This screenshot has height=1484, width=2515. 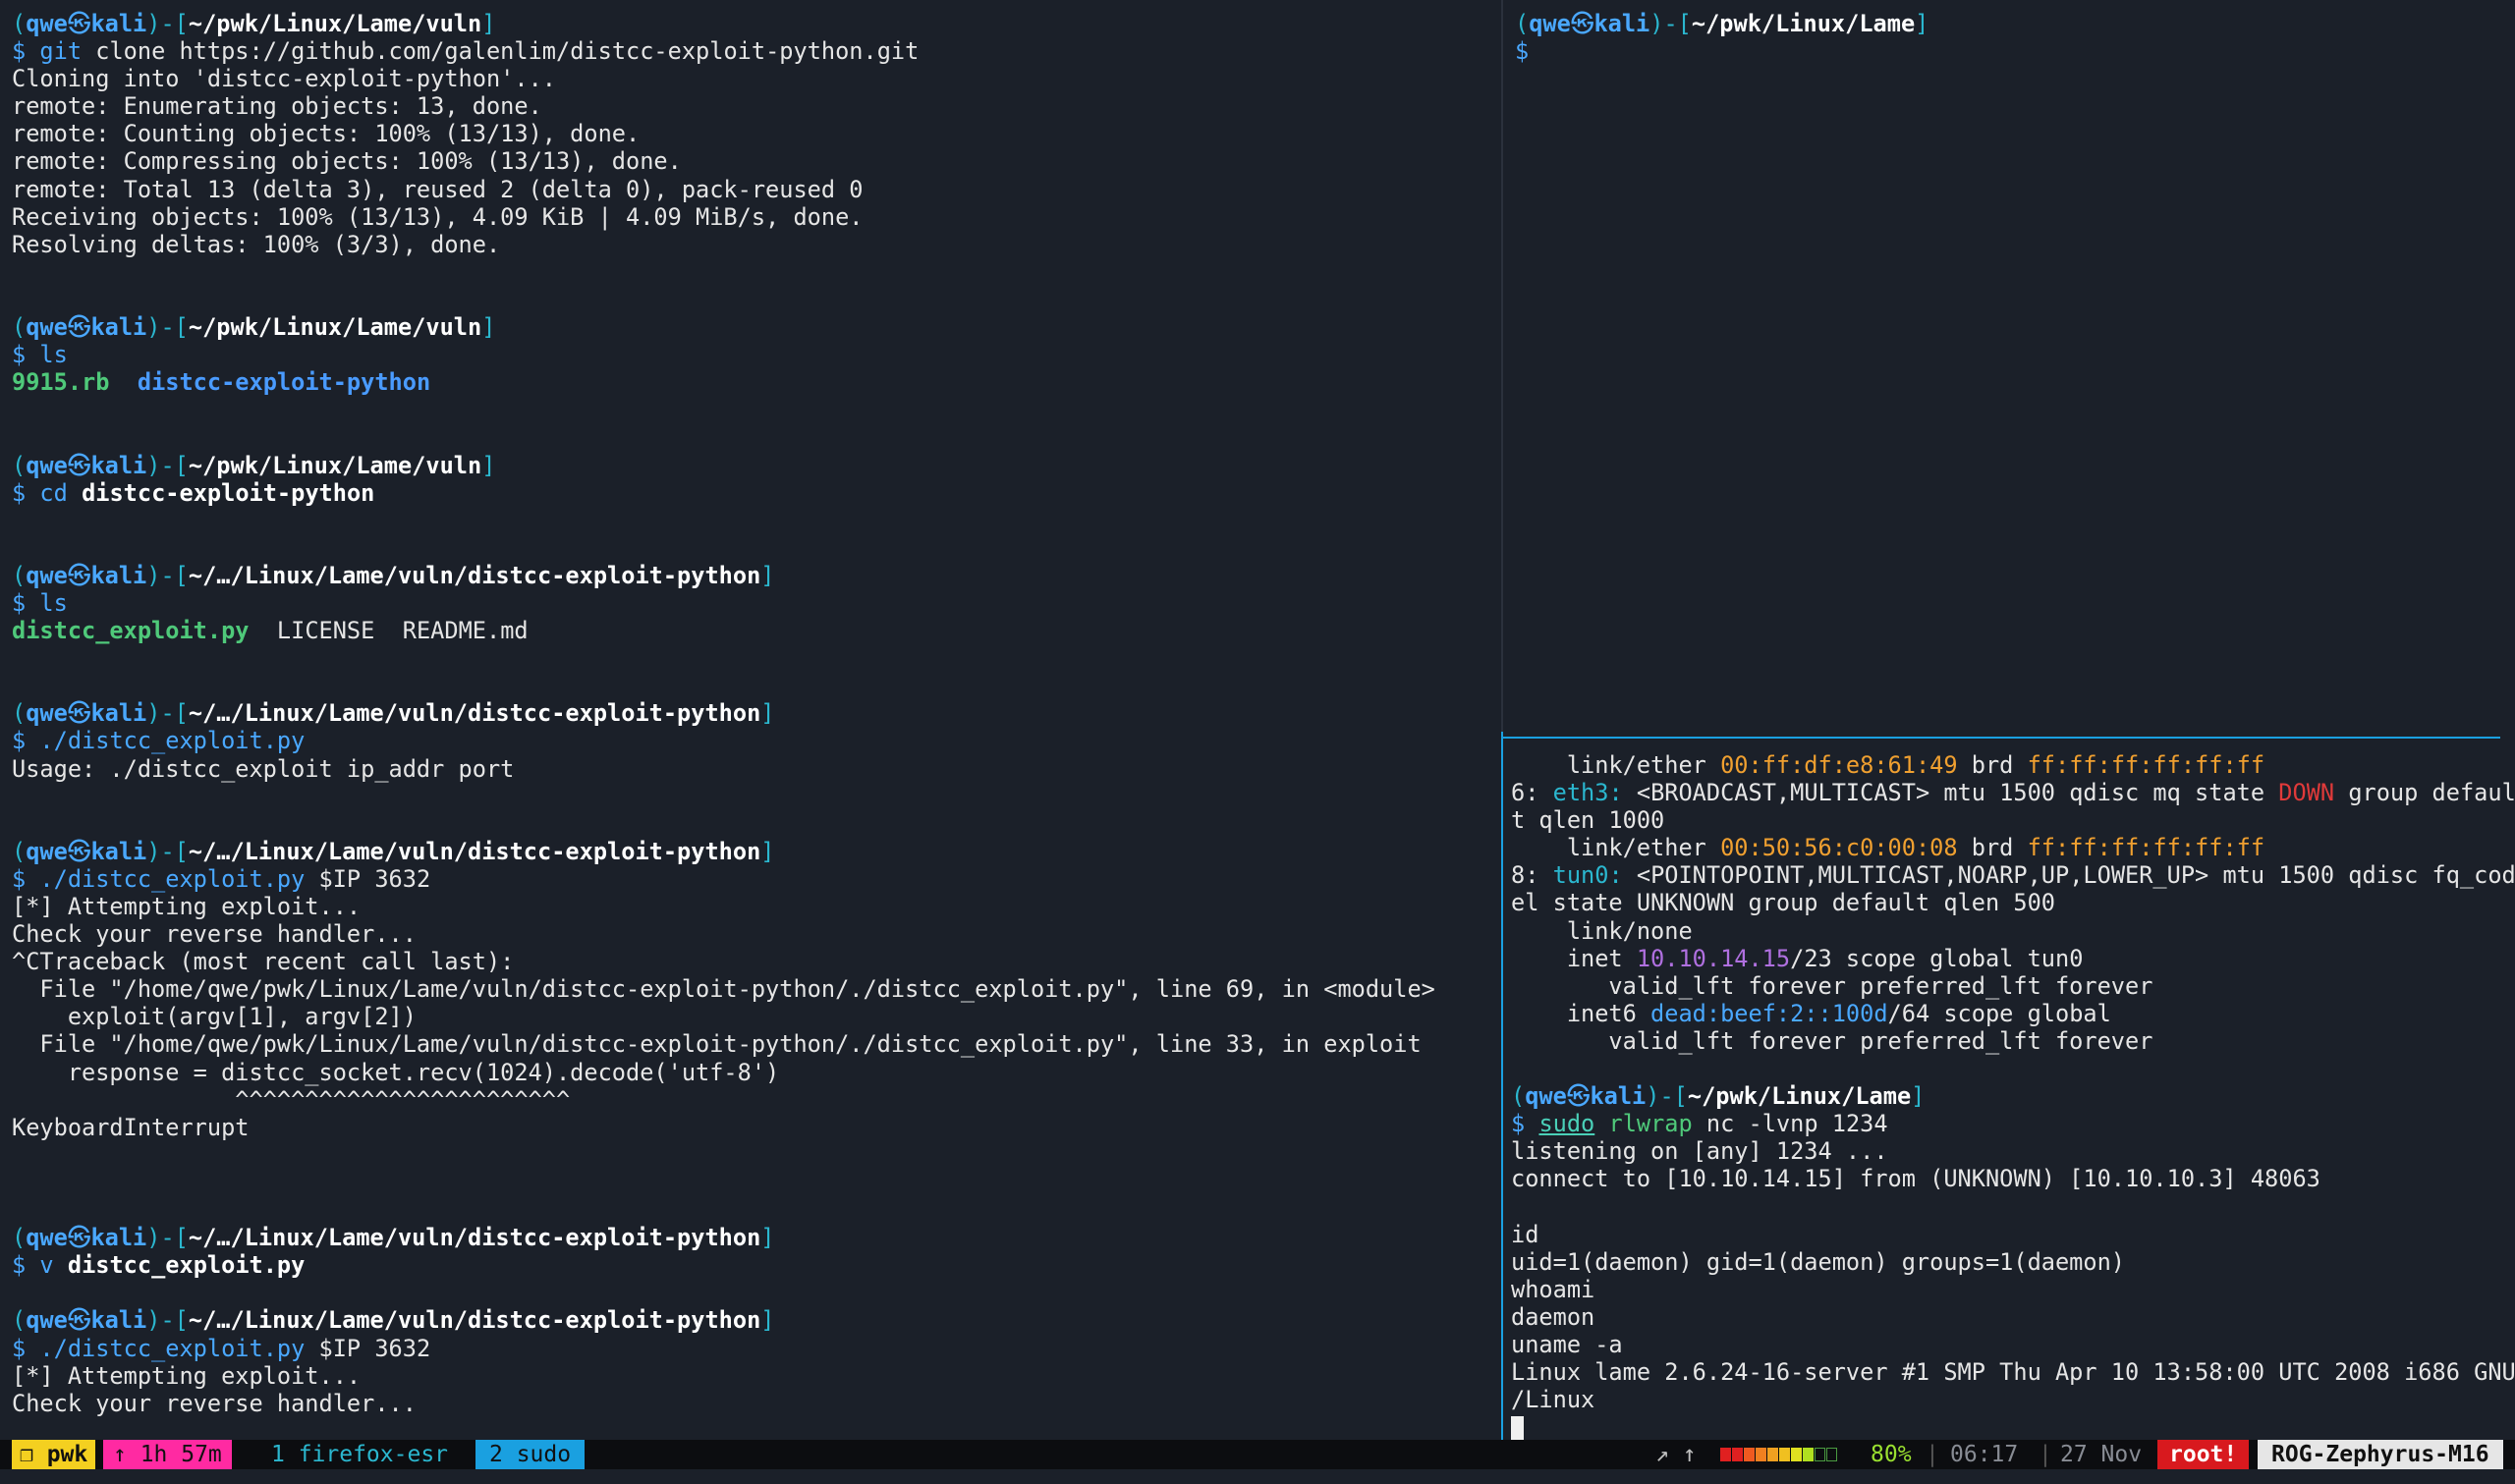 I want to click on terminal-output: (qwe㉿kali)-[~/pwk/Linux/Lame] $, so click(x=1721, y=37).